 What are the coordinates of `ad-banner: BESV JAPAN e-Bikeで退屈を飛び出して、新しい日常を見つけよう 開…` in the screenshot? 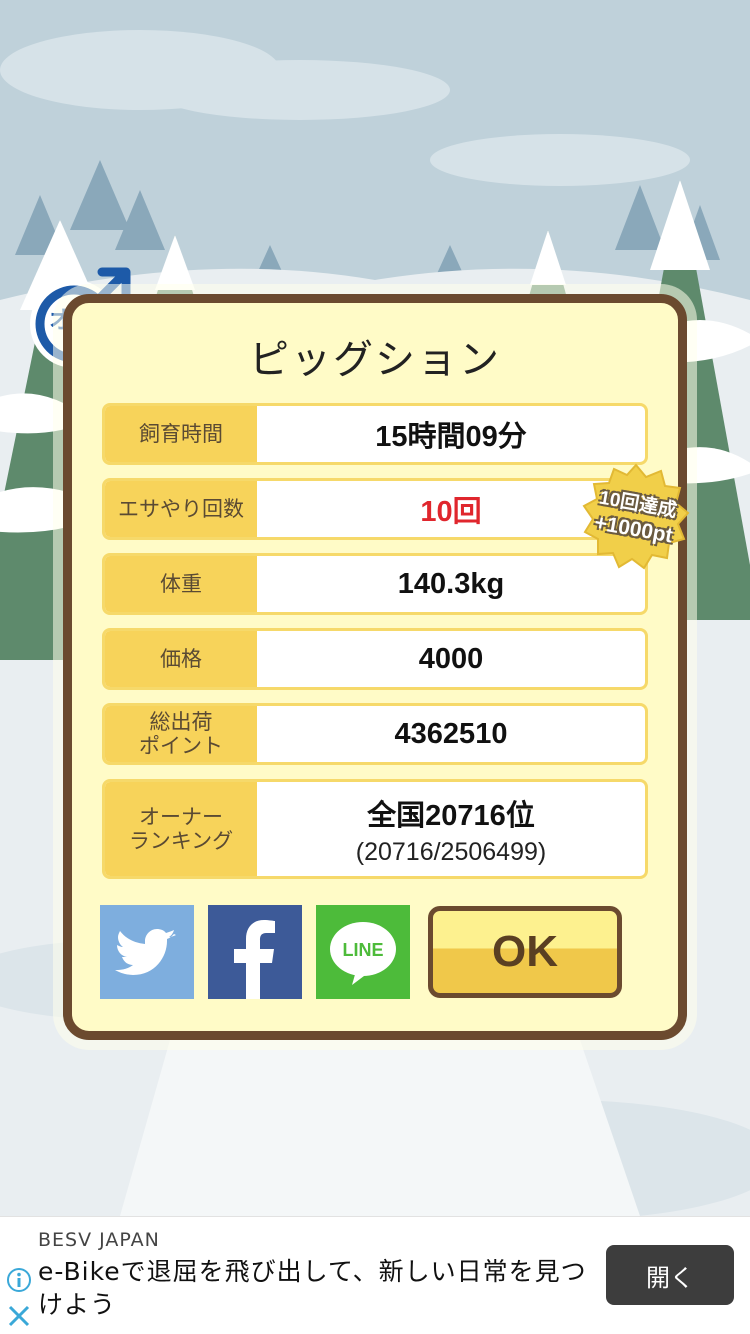 It's located at (375, 1275).